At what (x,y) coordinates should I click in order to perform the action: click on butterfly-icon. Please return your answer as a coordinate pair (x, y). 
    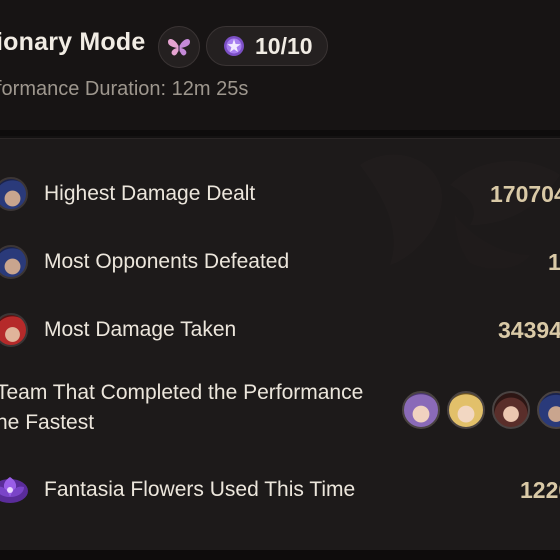
    Looking at the image, I should click on (179, 47).